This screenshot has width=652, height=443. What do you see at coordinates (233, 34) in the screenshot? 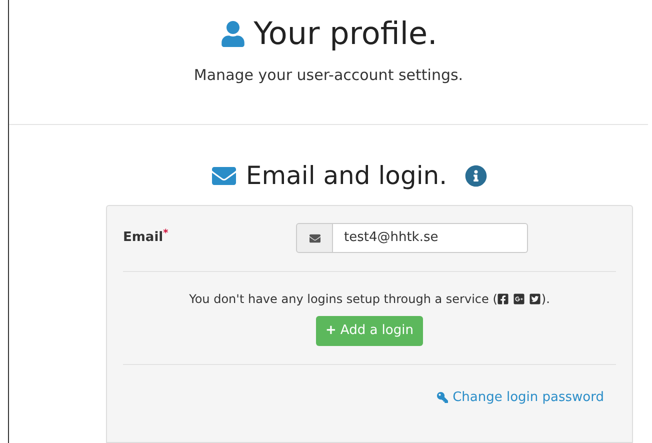
I see `user-icon` at bounding box center [233, 34].